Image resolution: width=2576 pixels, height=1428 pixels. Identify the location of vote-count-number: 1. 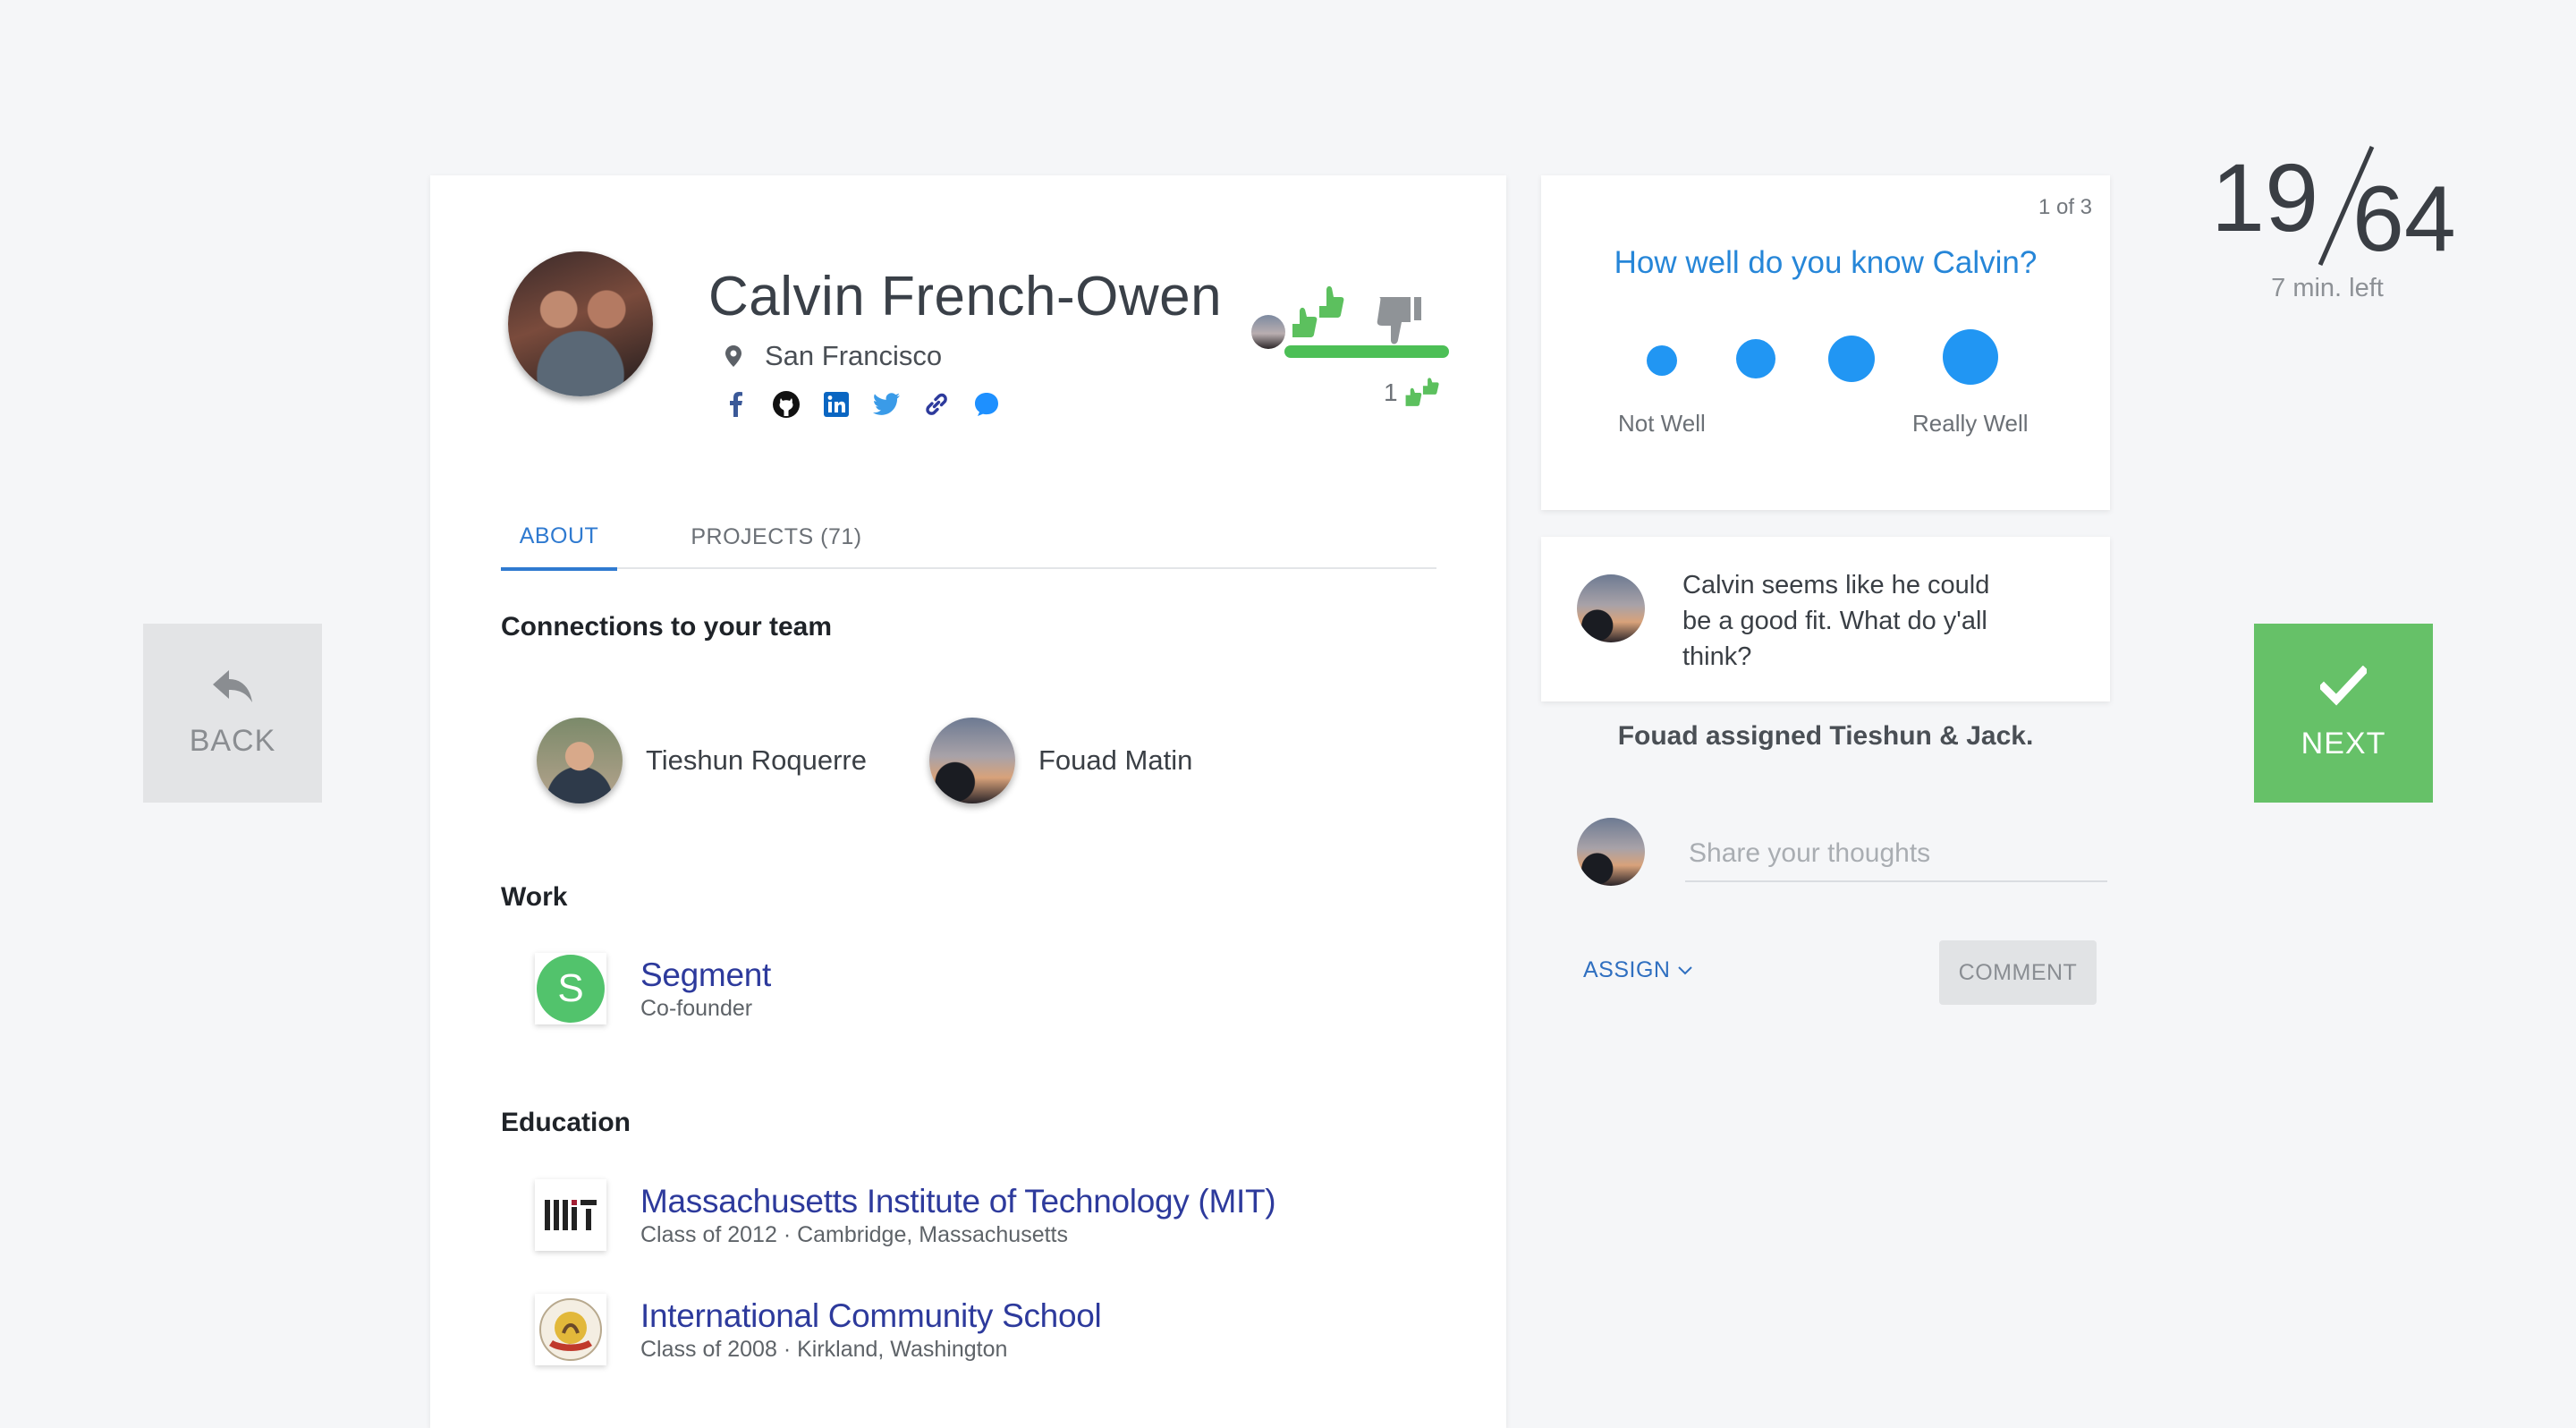
(1391, 392).